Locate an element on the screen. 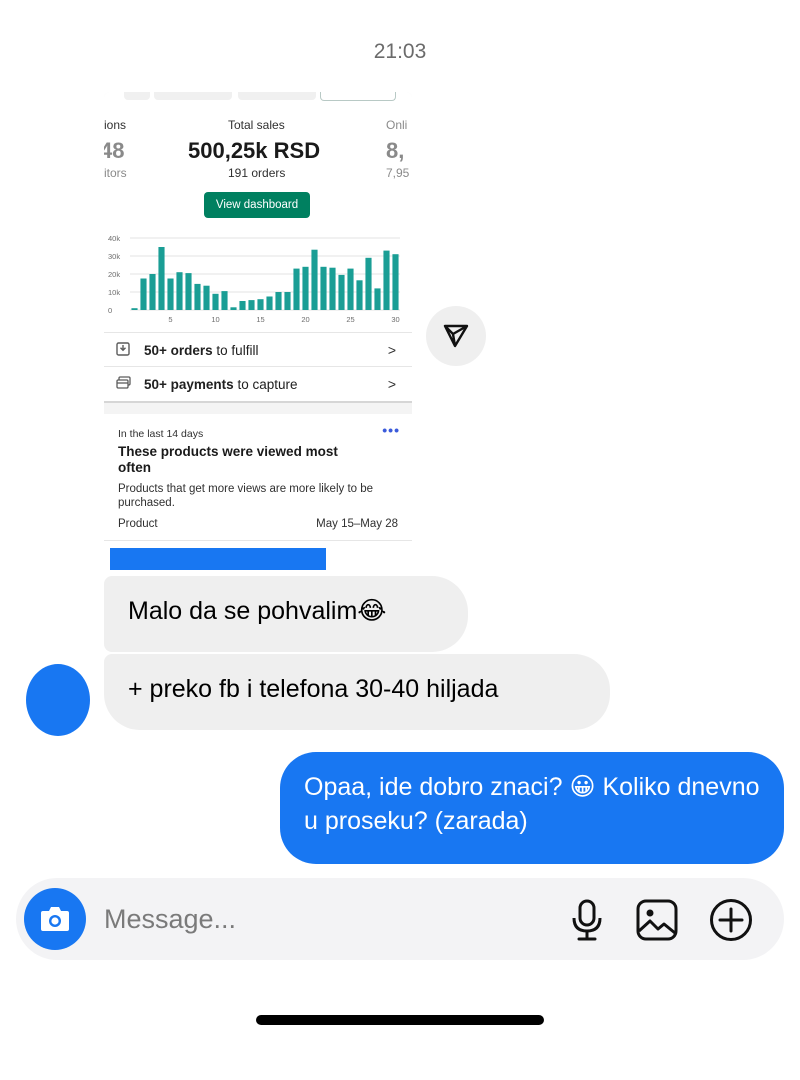 The image size is (800, 1080). stat-right-sub: 7,95 is located at coordinates (398, 173).